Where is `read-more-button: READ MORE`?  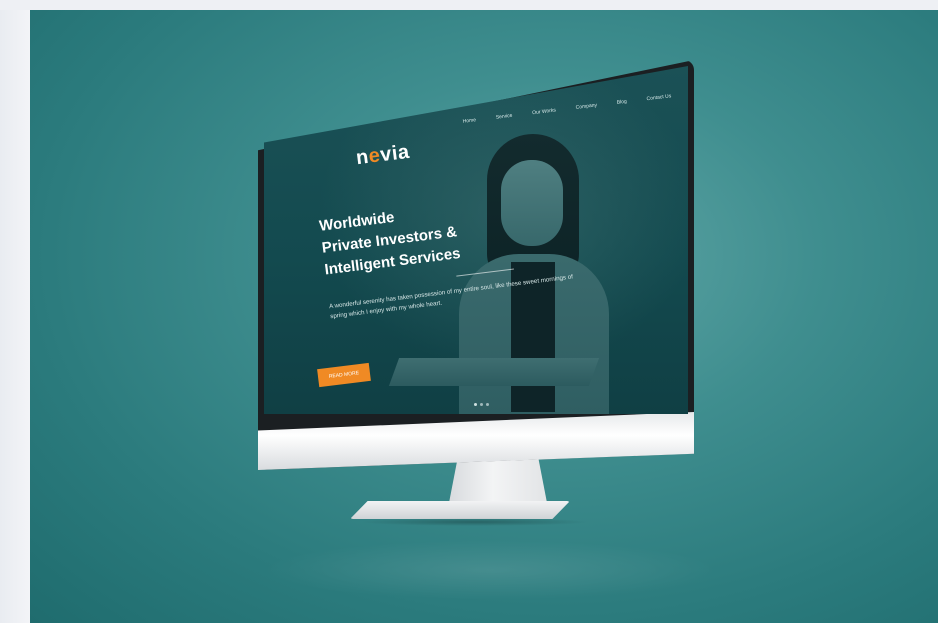
read-more-button: READ MORE is located at coordinates (344, 375).